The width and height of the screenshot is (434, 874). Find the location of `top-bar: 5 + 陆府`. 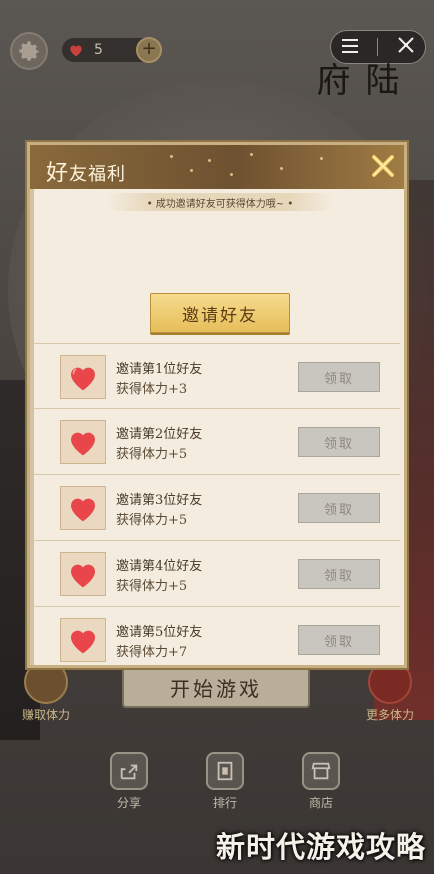

top-bar: 5 + 陆府 is located at coordinates (217, 49).